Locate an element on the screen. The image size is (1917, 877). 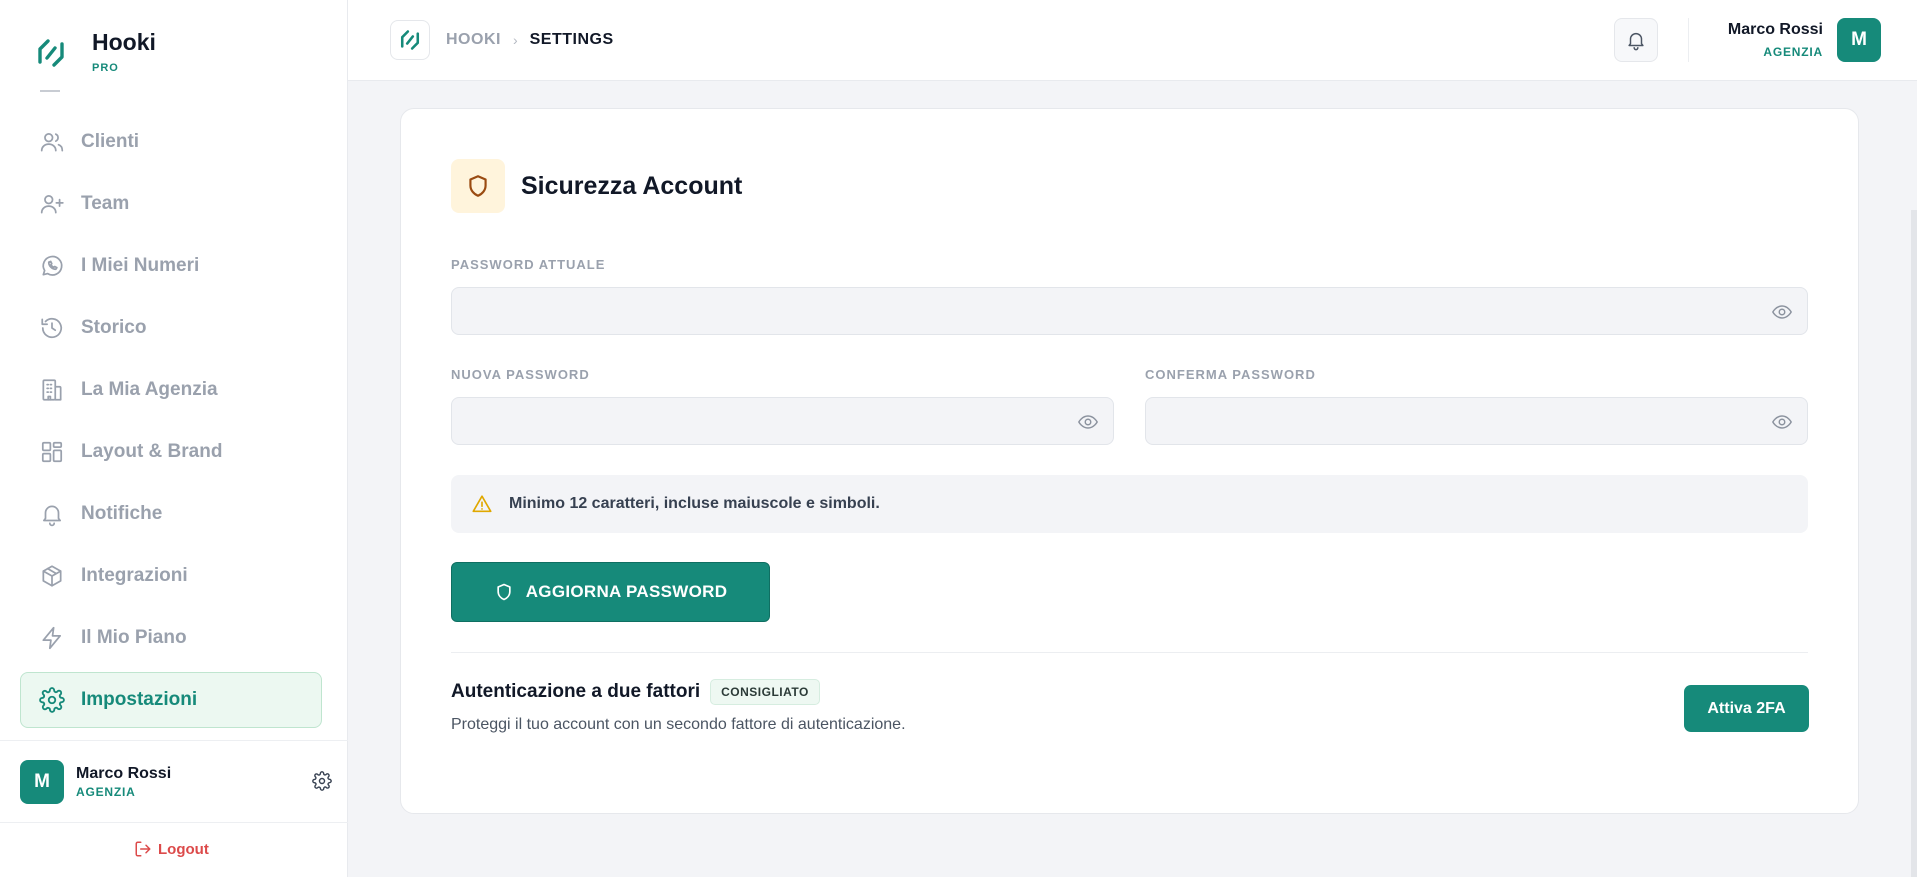
sidebar-item-label: Notifiche is located at coordinates (122, 513).